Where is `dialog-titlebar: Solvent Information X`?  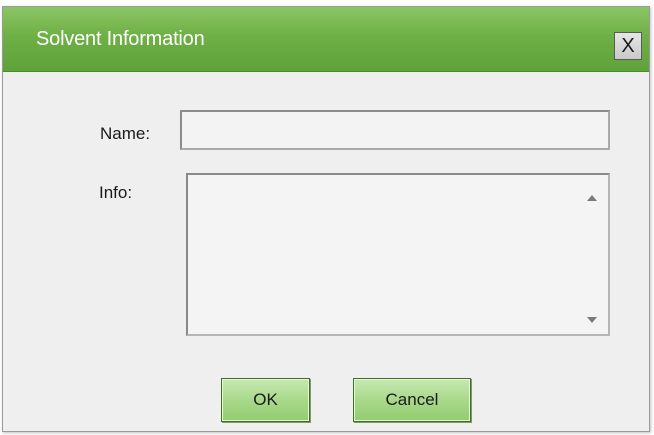
dialog-titlebar: Solvent Information X is located at coordinates (326, 39).